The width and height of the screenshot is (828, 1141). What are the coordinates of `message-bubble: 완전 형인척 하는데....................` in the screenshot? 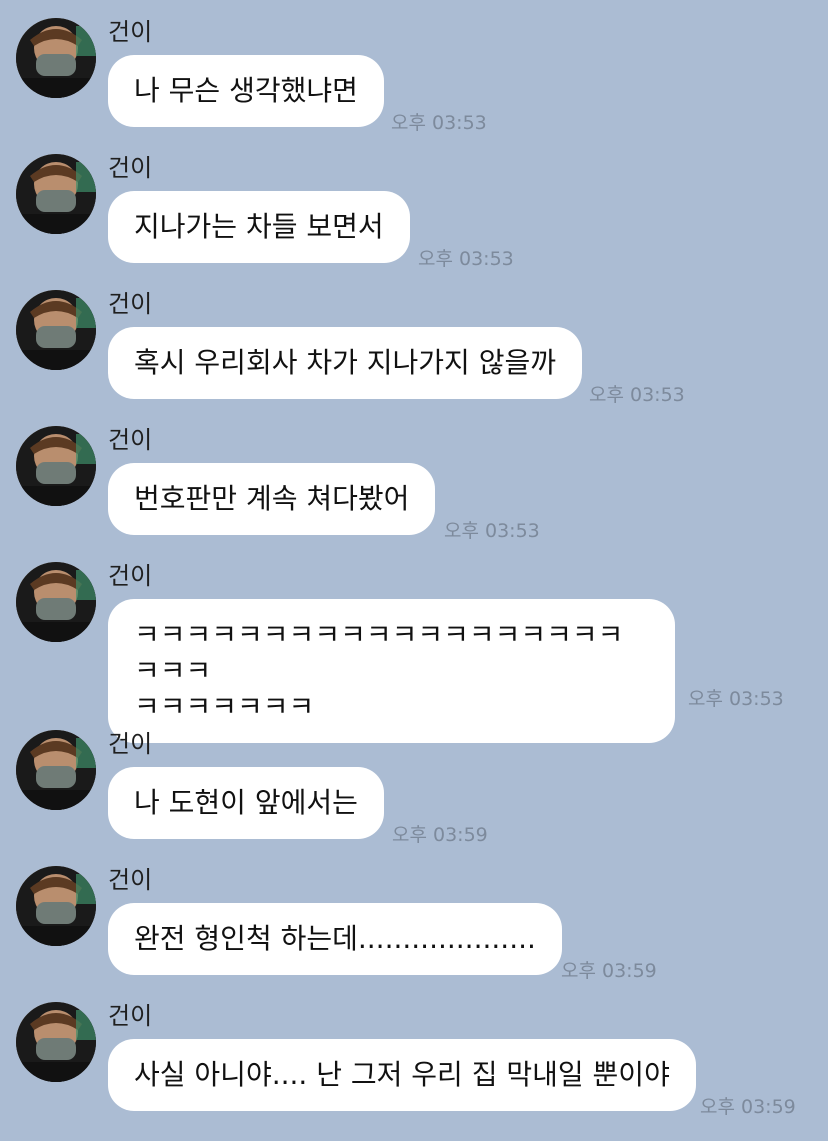 It's located at (335, 939).